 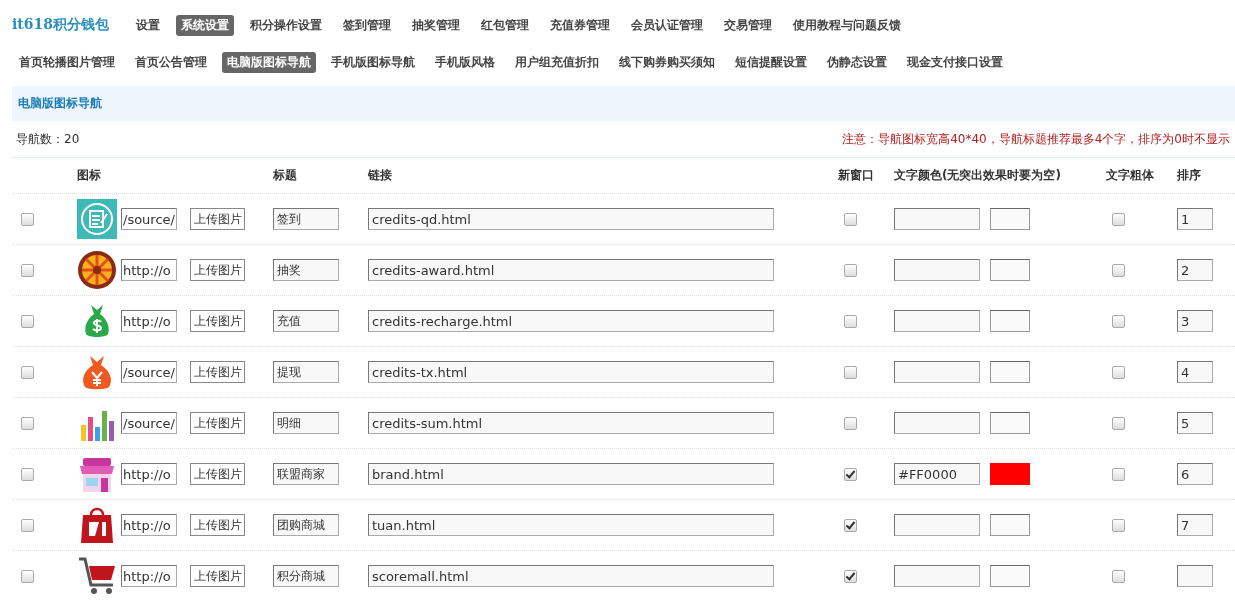 I want to click on subnav-tab: 手机版图标导航, so click(x=373, y=62).